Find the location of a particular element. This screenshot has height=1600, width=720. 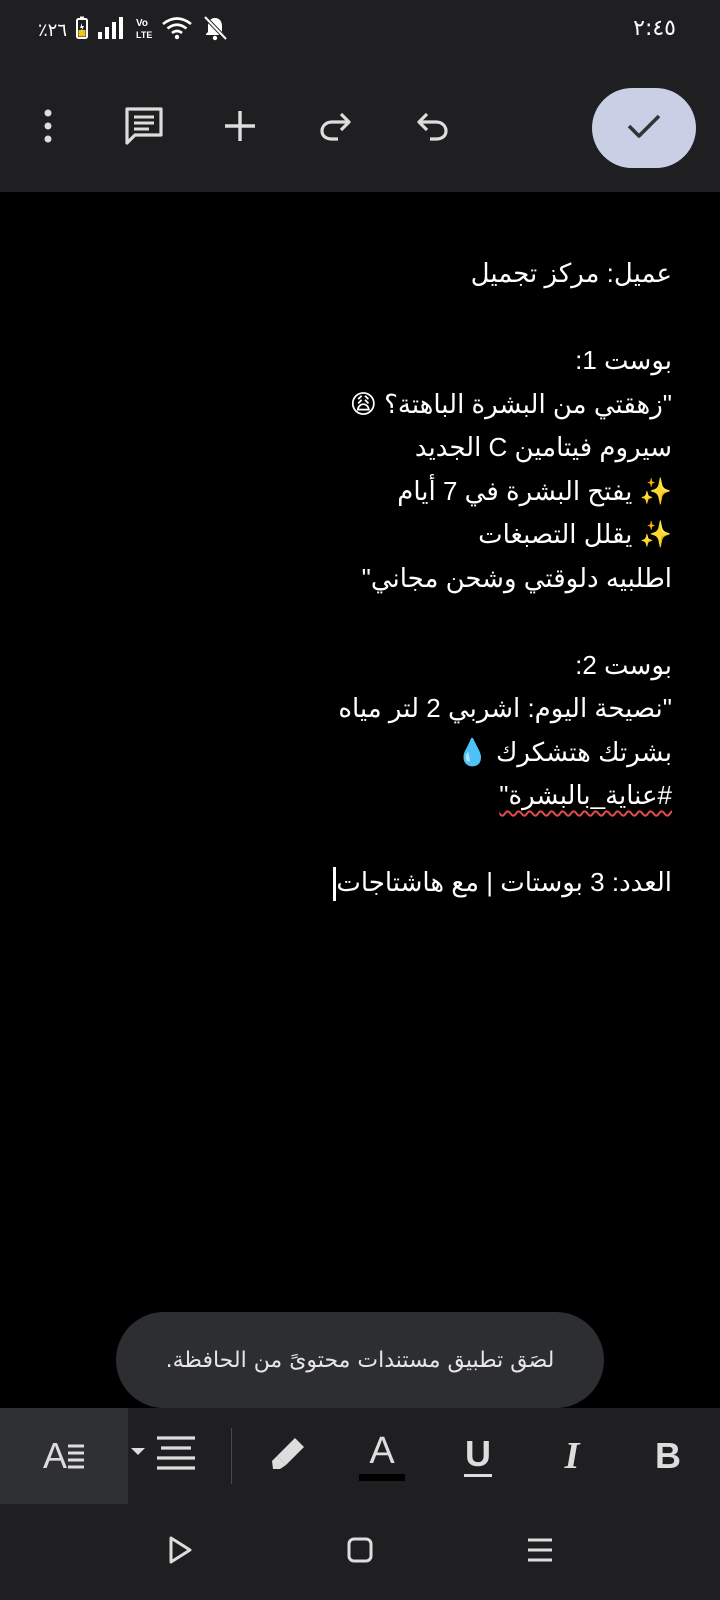

doc-line: بوست 1: is located at coordinates (623, 360).